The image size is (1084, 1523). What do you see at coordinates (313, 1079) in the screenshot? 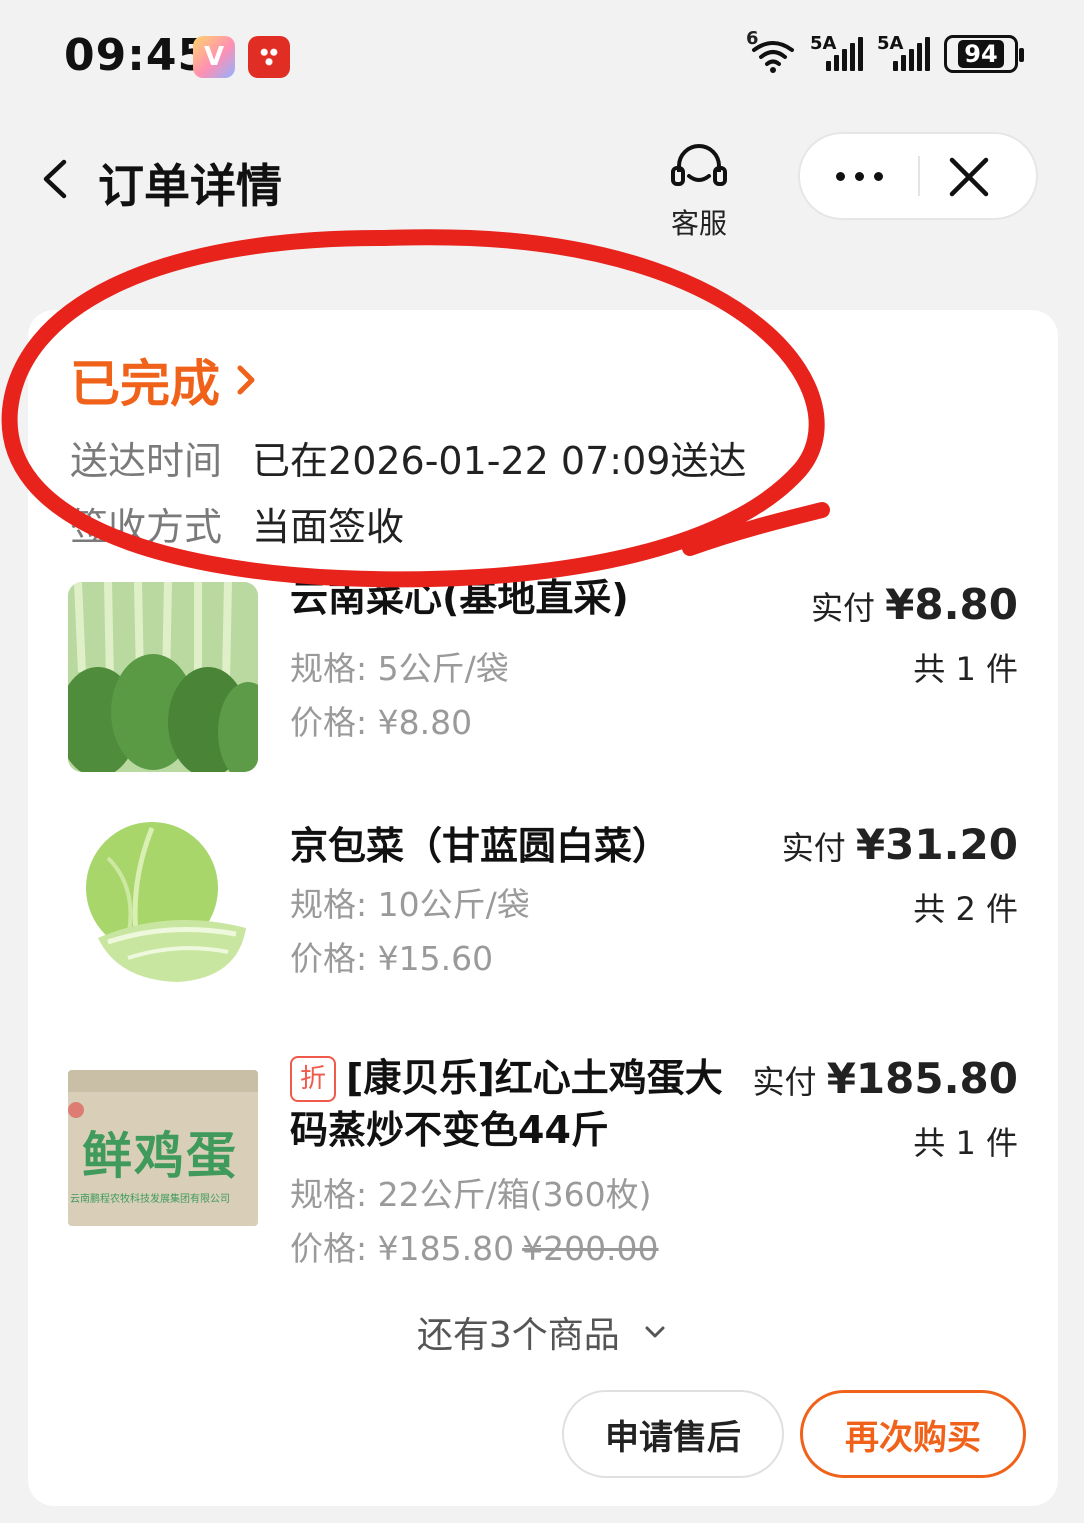
I see `discount-badge: 折` at bounding box center [313, 1079].